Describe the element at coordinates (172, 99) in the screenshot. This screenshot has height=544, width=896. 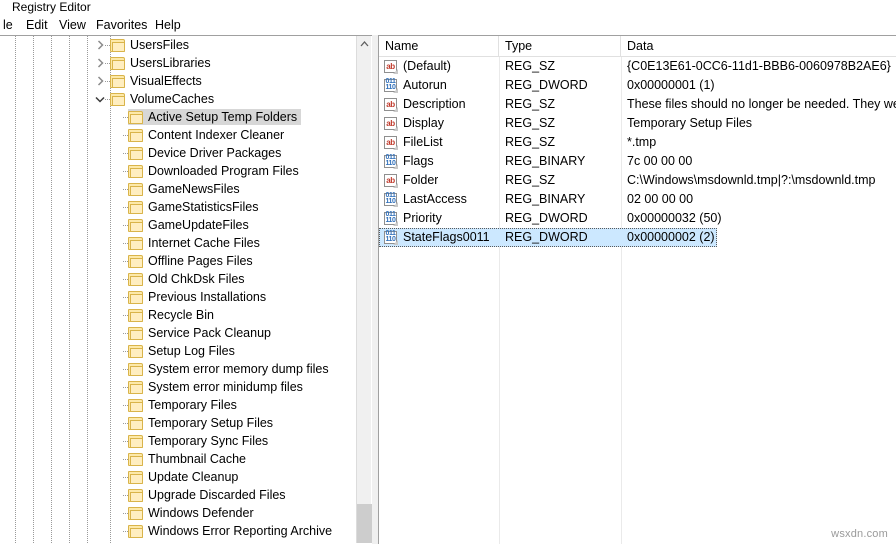
I see `tree-item-label: VolumeCaches` at that location.